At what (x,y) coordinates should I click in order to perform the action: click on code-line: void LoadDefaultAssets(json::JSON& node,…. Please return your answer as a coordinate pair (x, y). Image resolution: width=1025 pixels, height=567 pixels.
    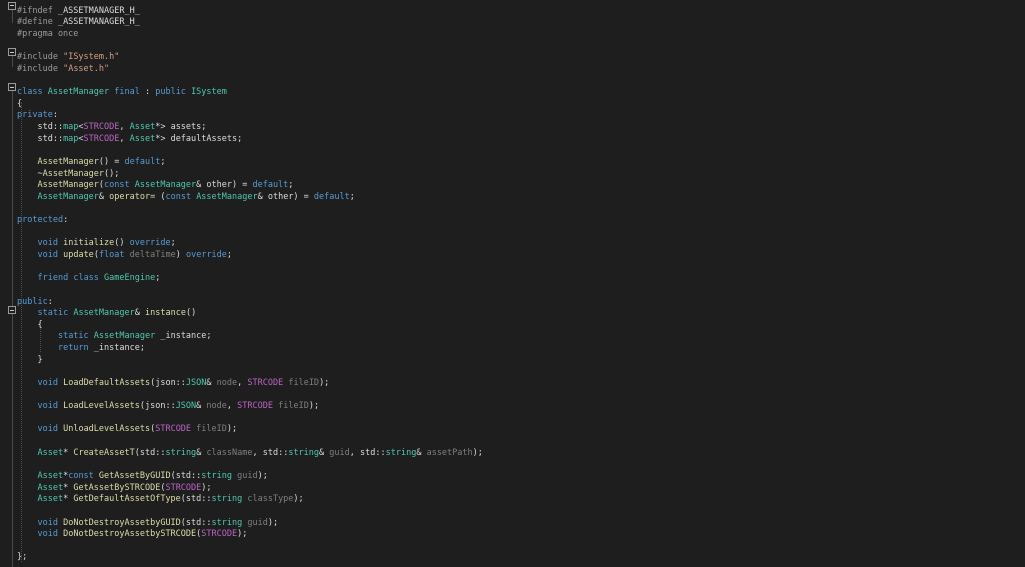
    Looking at the image, I should click on (173, 384).